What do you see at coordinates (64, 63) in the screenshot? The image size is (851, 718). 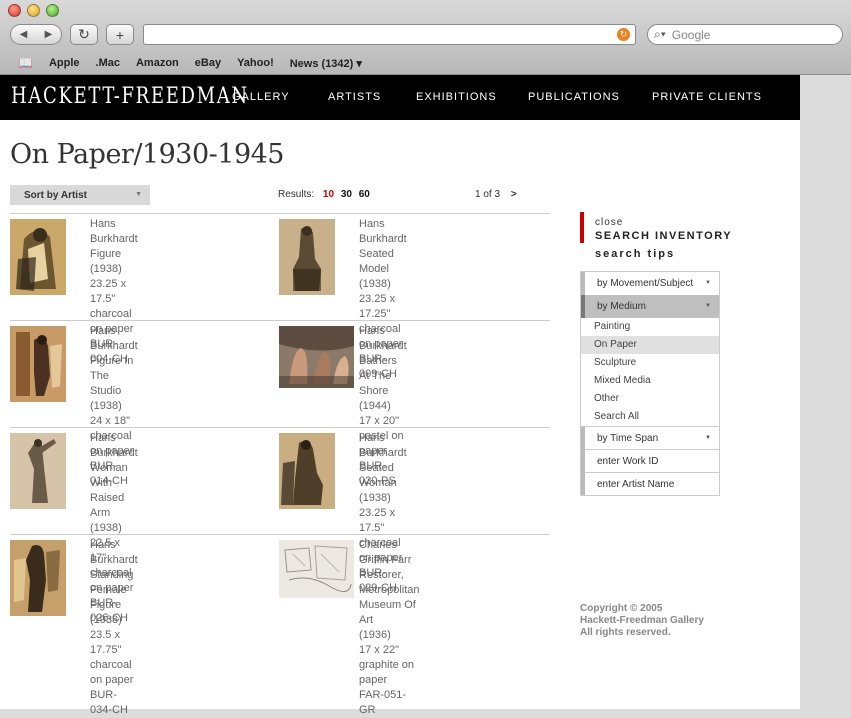 I see `bookmark-apple: Apple` at bounding box center [64, 63].